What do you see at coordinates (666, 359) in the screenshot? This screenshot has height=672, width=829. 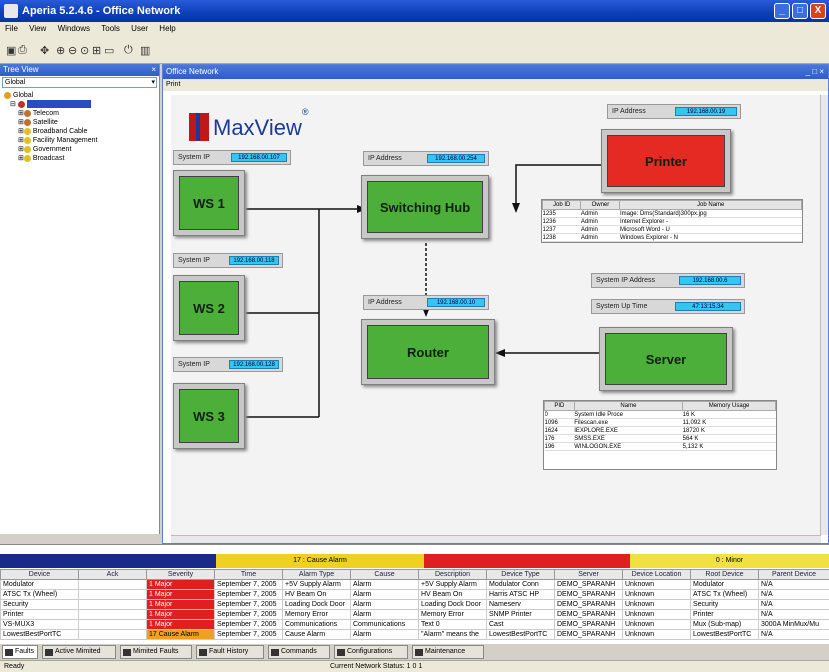 I see `server-node: Server` at bounding box center [666, 359].